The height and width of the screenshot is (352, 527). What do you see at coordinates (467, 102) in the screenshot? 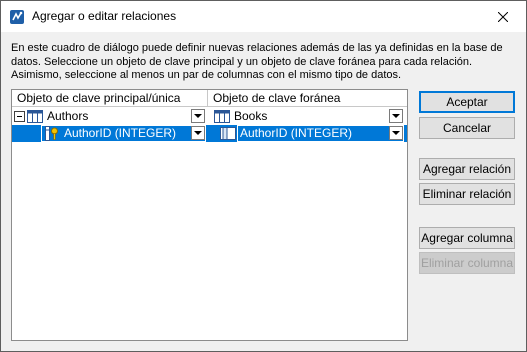
I see `accept-button: Aceptar` at bounding box center [467, 102].